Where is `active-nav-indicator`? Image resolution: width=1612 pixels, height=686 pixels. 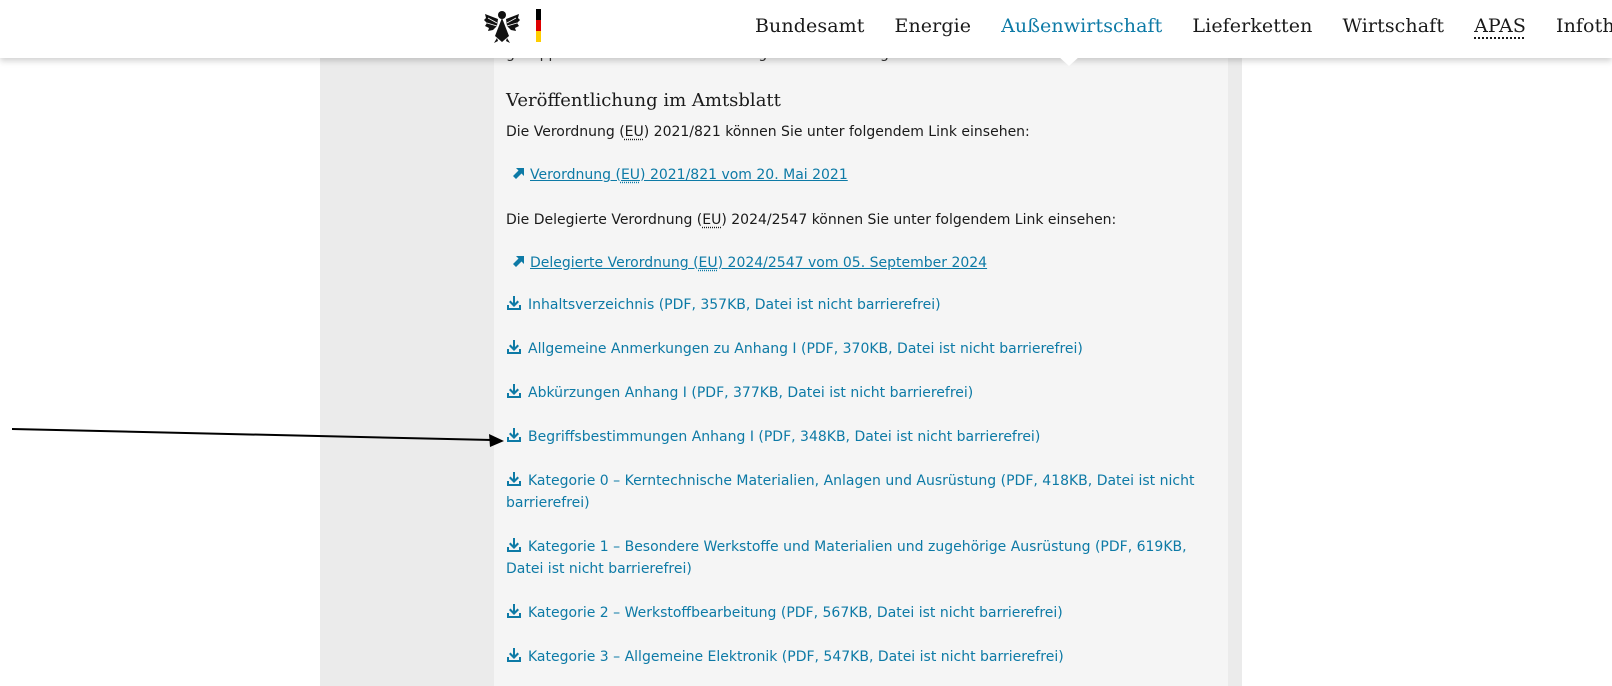
active-nav-indicator is located at coordinates (1069, 61).